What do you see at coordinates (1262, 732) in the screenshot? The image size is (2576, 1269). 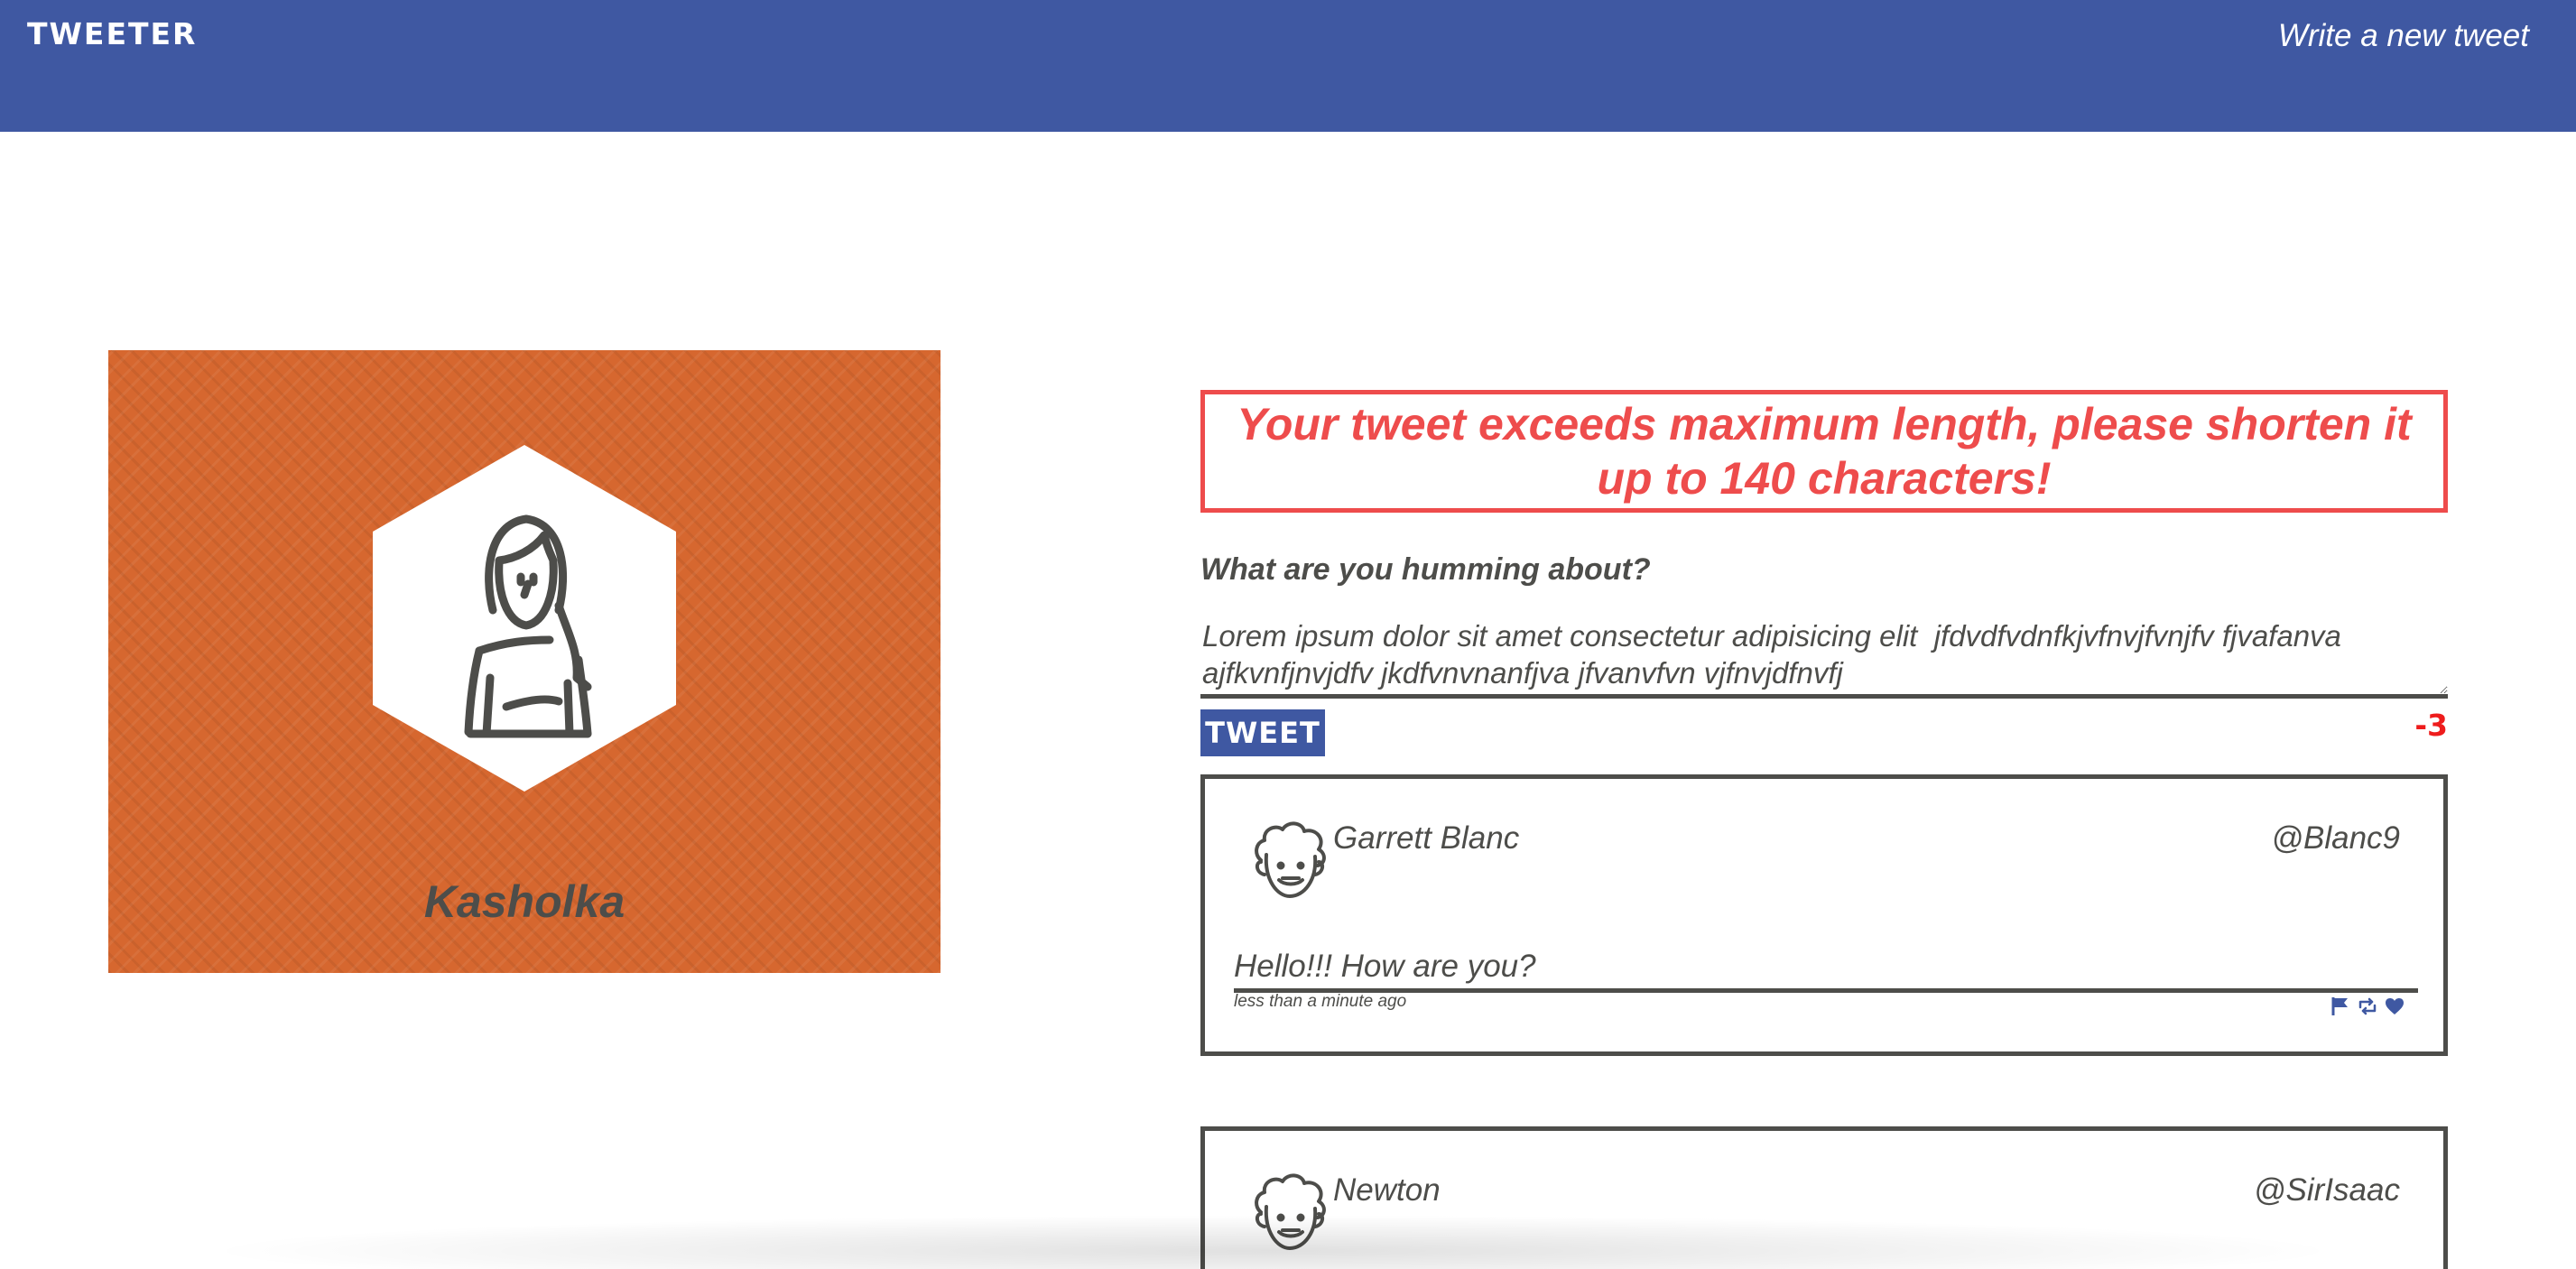 I see `tweet-submit-button: TWEET` at bounding box center [1262, 732].